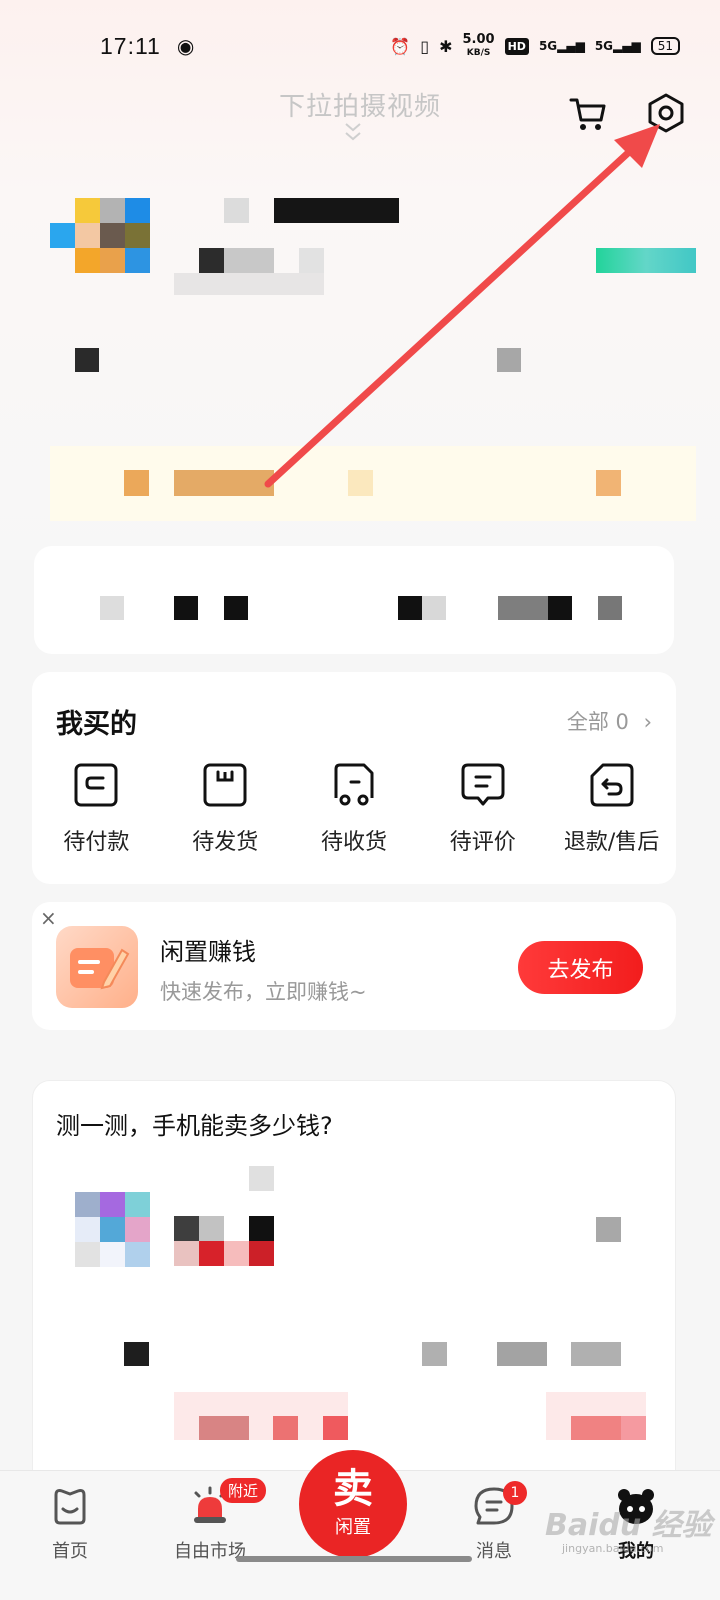 This screenshot has width=720, height=1600. Describe the element at coordinates (478, 39) in the screenshot. I see `net-speed-value: 5.00` at that location.